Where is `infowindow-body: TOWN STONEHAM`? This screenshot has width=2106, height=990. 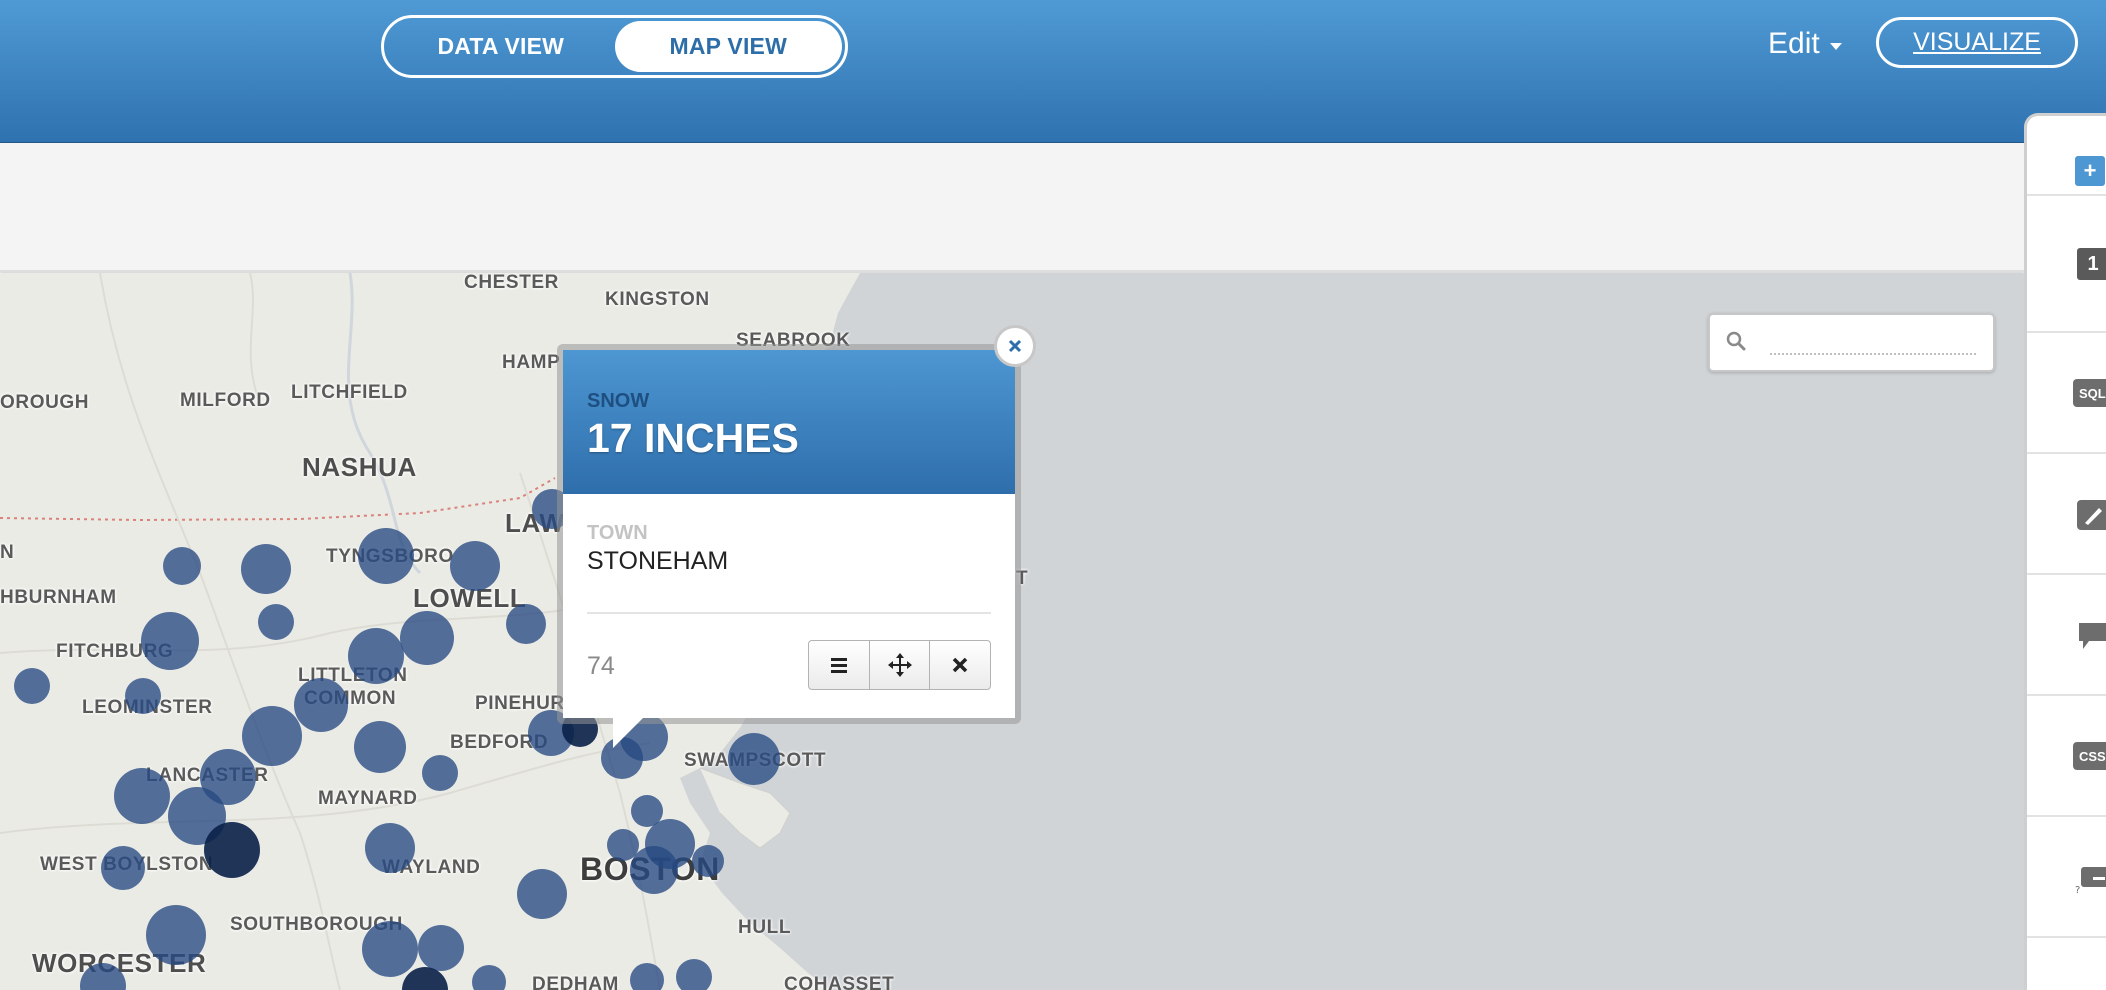 infowindow-body: TOWN STONEHAM is located at coordinates (789, 535).